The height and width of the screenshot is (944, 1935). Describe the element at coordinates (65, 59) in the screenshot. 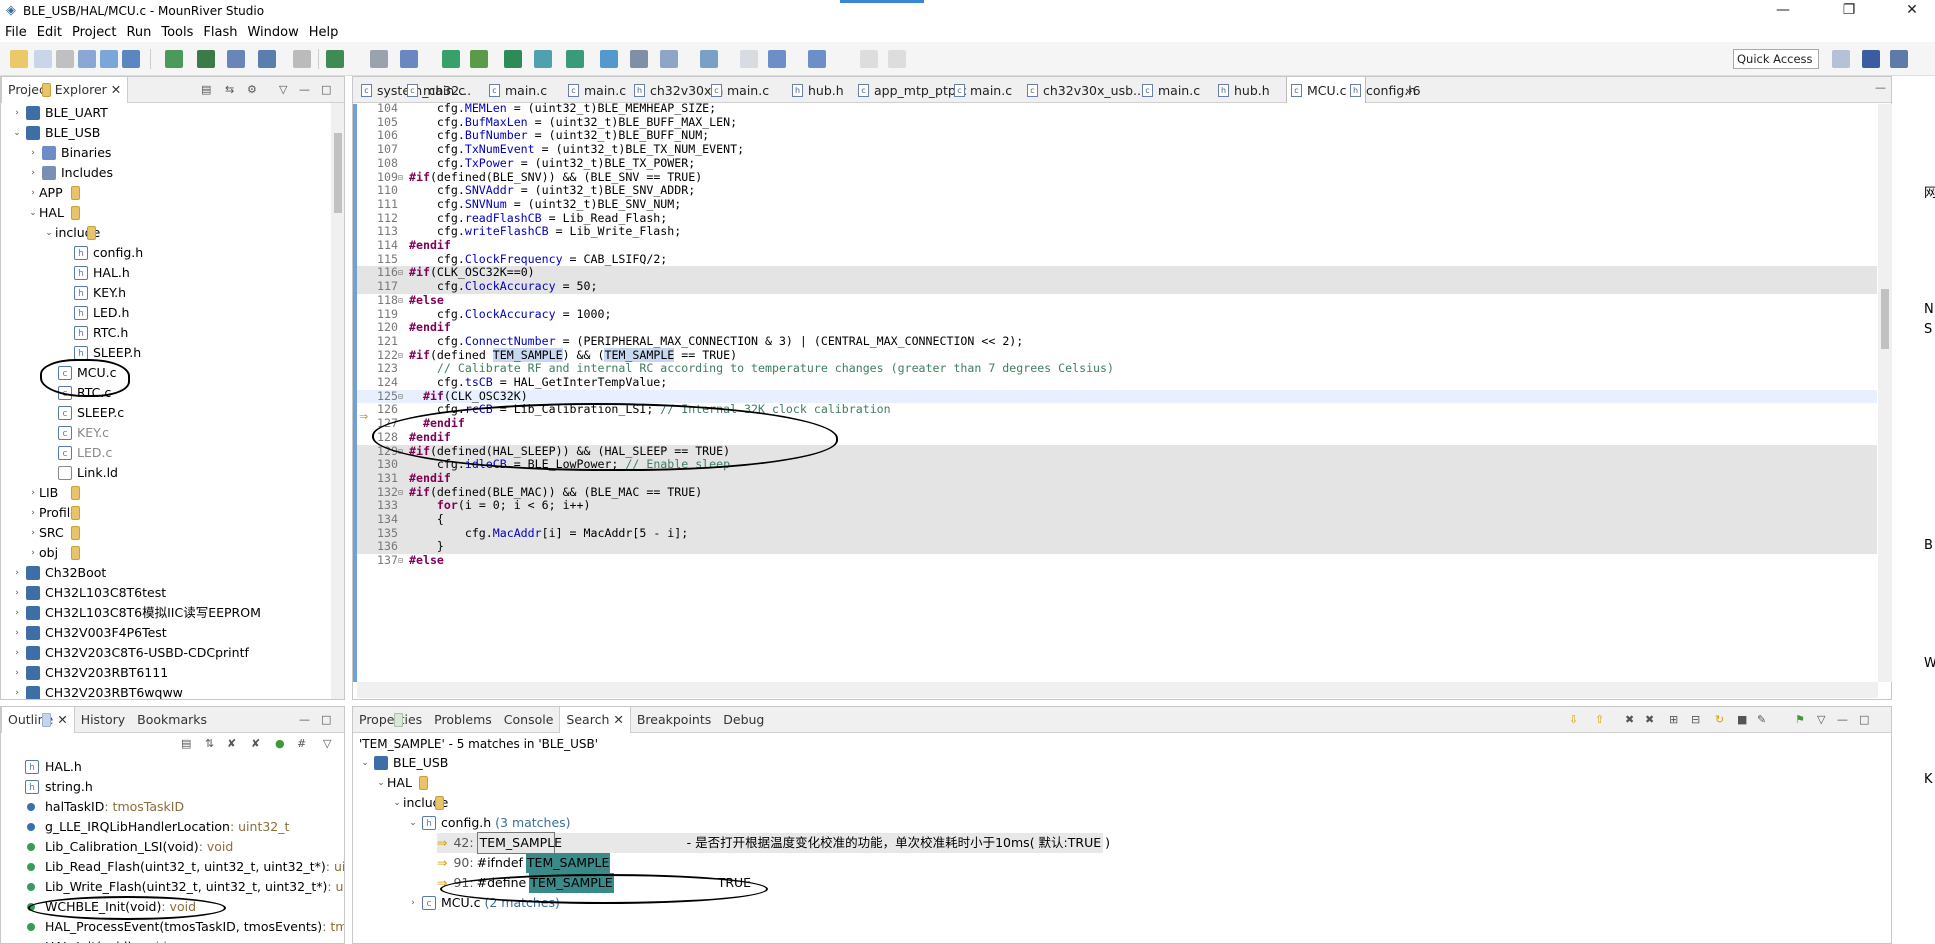

I see `save-all-icon` at that location.